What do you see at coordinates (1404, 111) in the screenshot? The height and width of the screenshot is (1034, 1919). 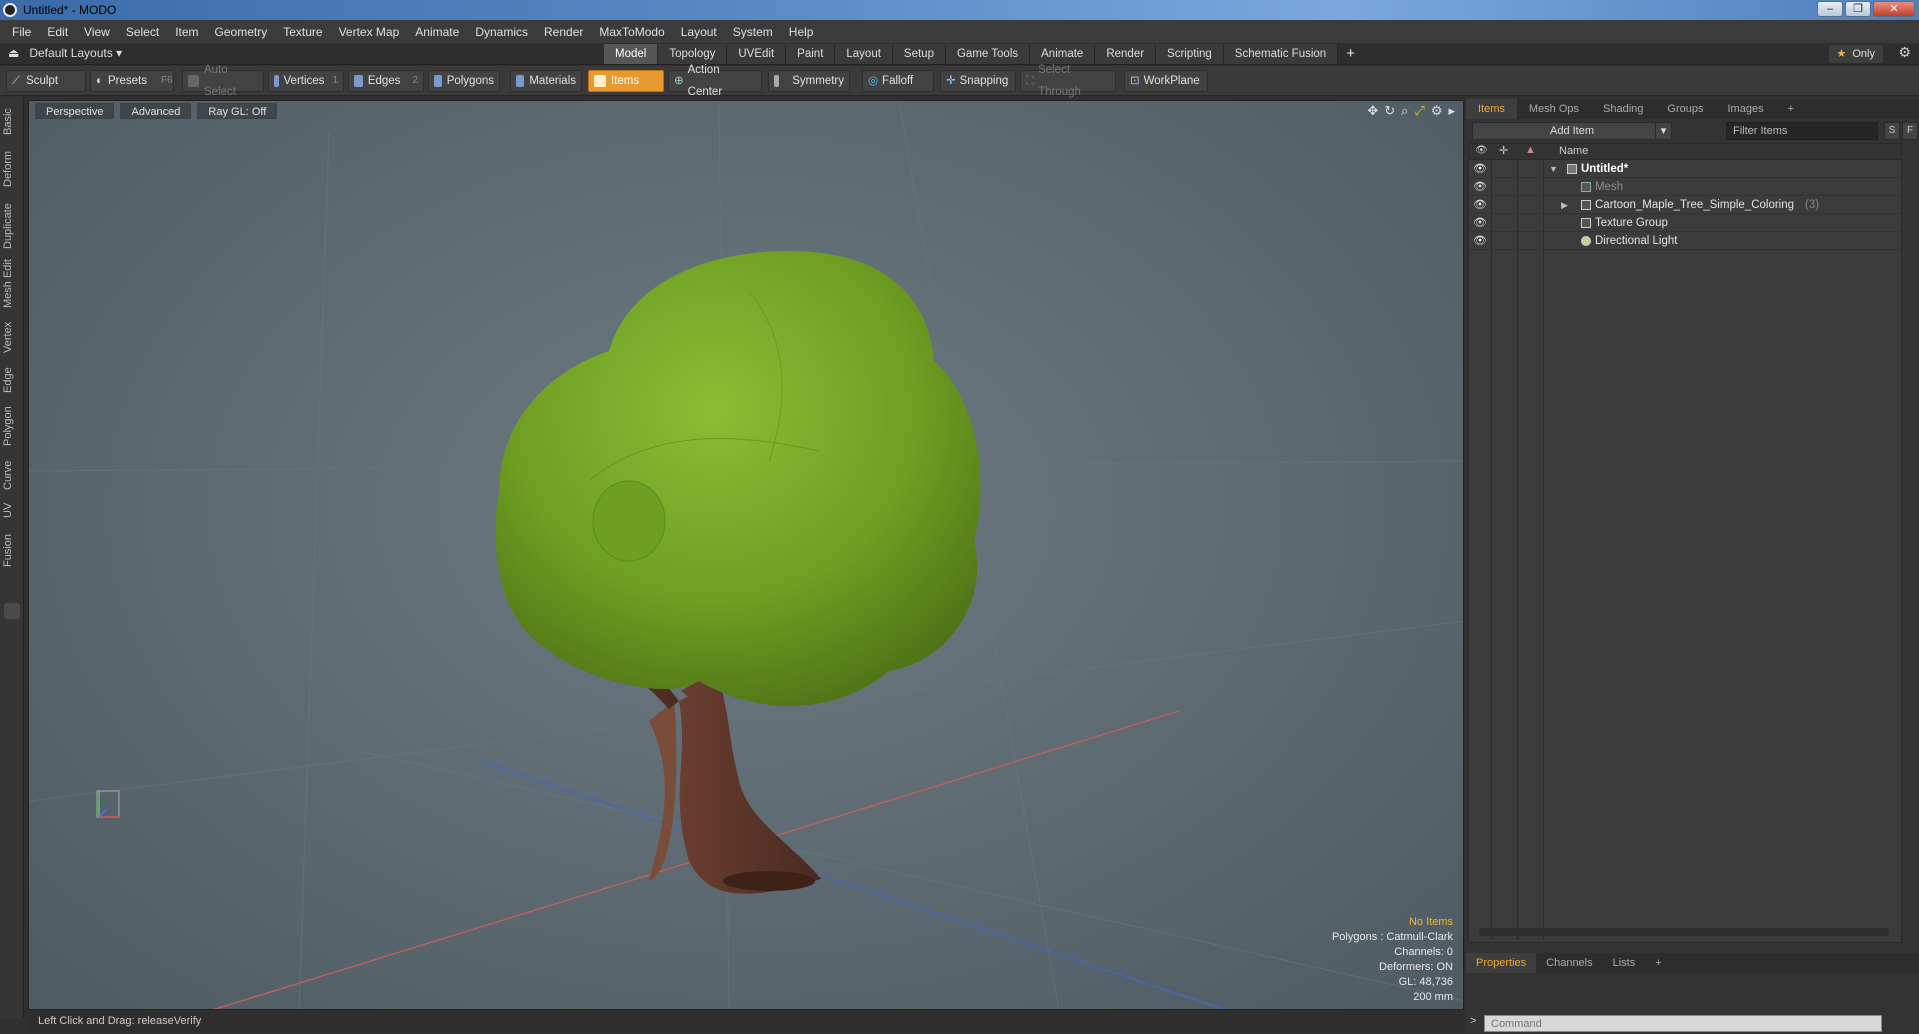 I see `zoom-icon: ⌕` at bounding box center [1404, 111].